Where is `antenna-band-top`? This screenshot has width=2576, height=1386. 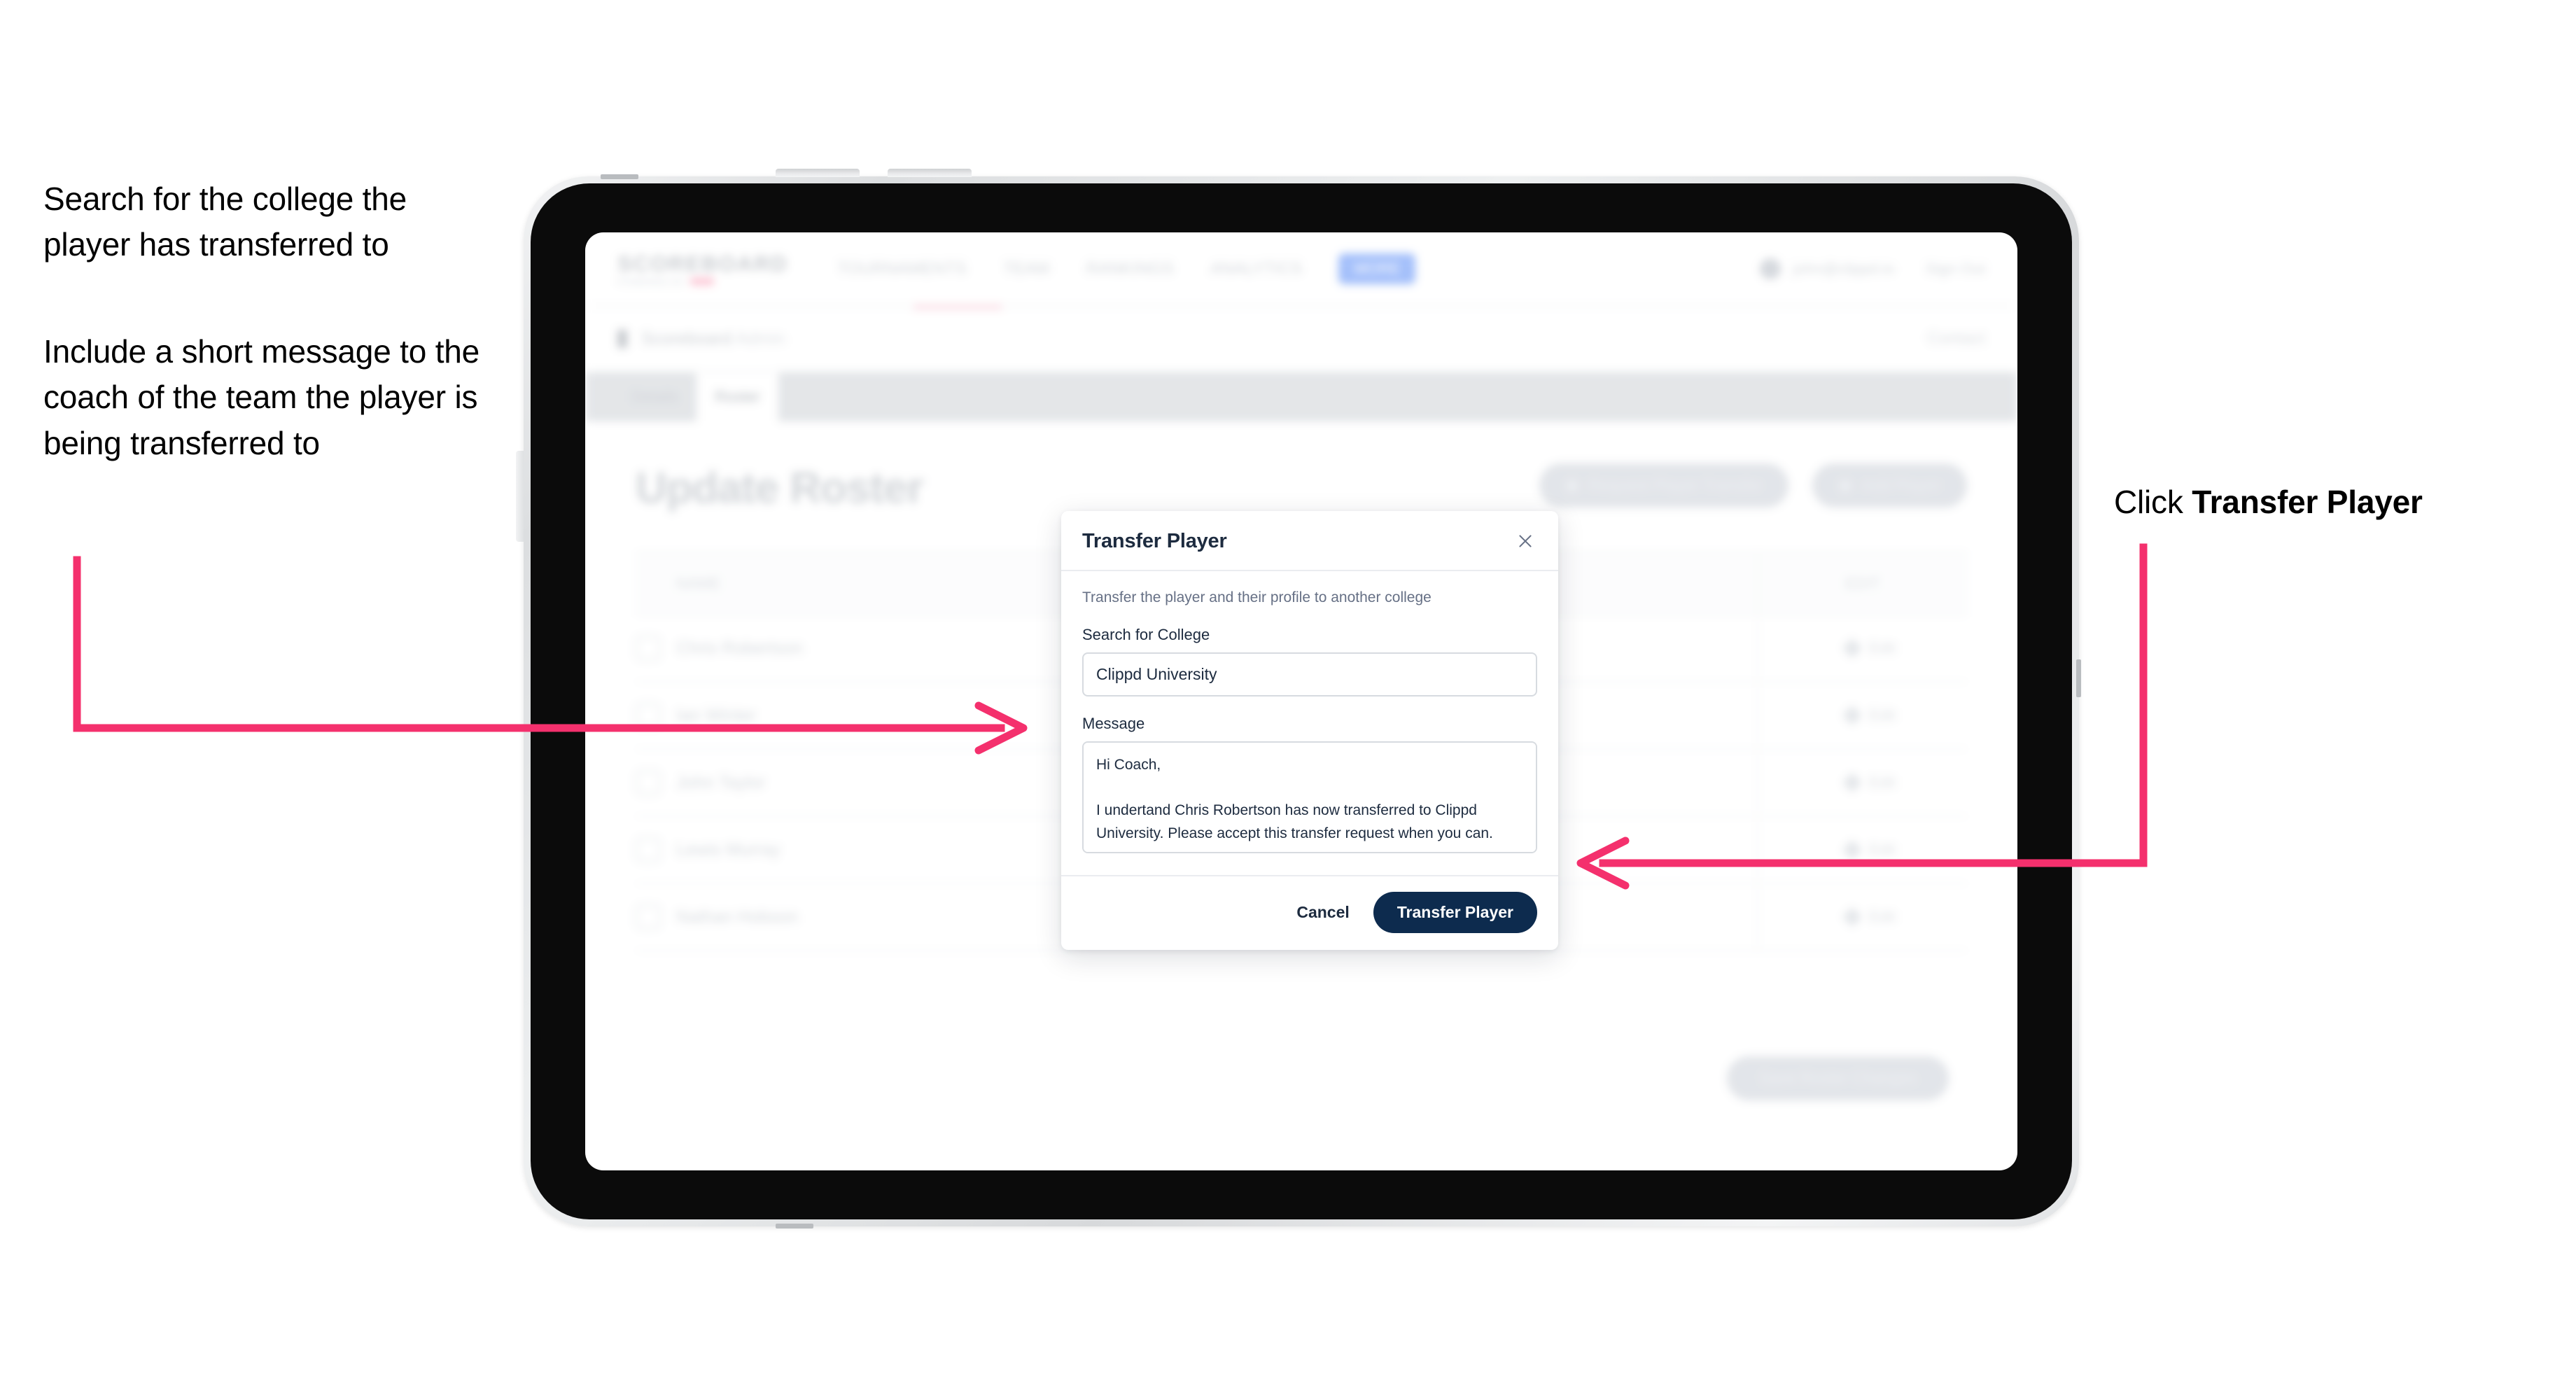 antenna-band-top is located at coordinates (619, 176).